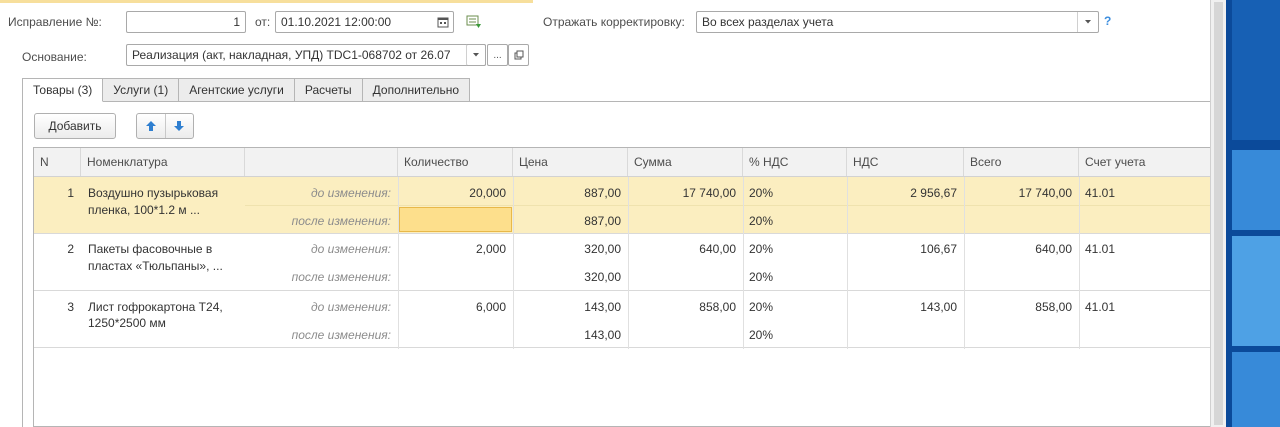 The height and width of the screenshot is (427, 1280). Describe the element at coordinates (490, 307) in the screenshot. I see `qty-before: 6,000` at that location.